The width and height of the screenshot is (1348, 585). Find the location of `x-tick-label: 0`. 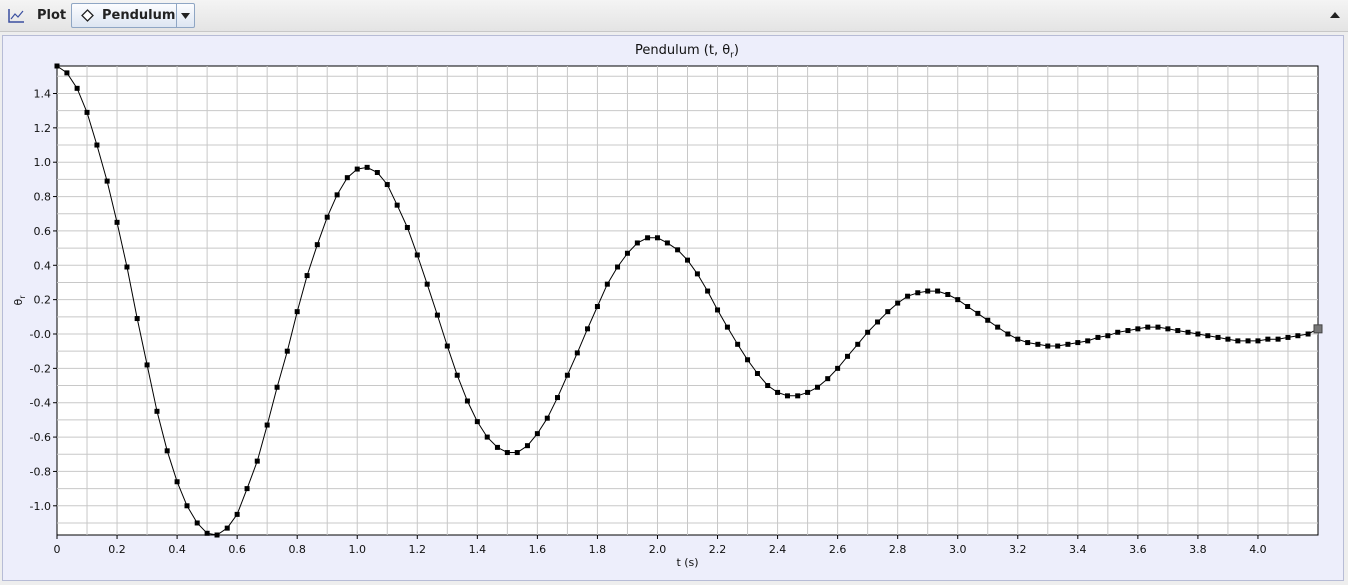

x-tick-label: 0 is located at coordinates (57, 549).